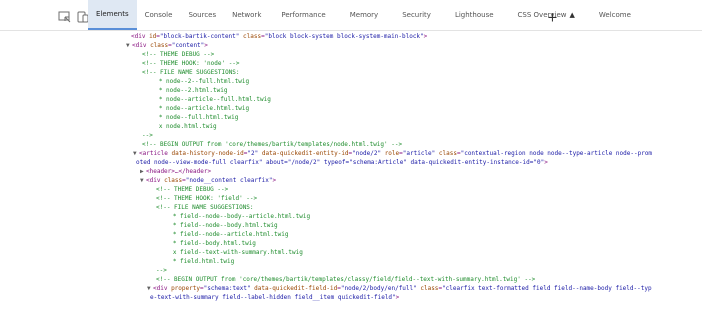  I want to click on tab-performance: Performance, so click(303, 15).